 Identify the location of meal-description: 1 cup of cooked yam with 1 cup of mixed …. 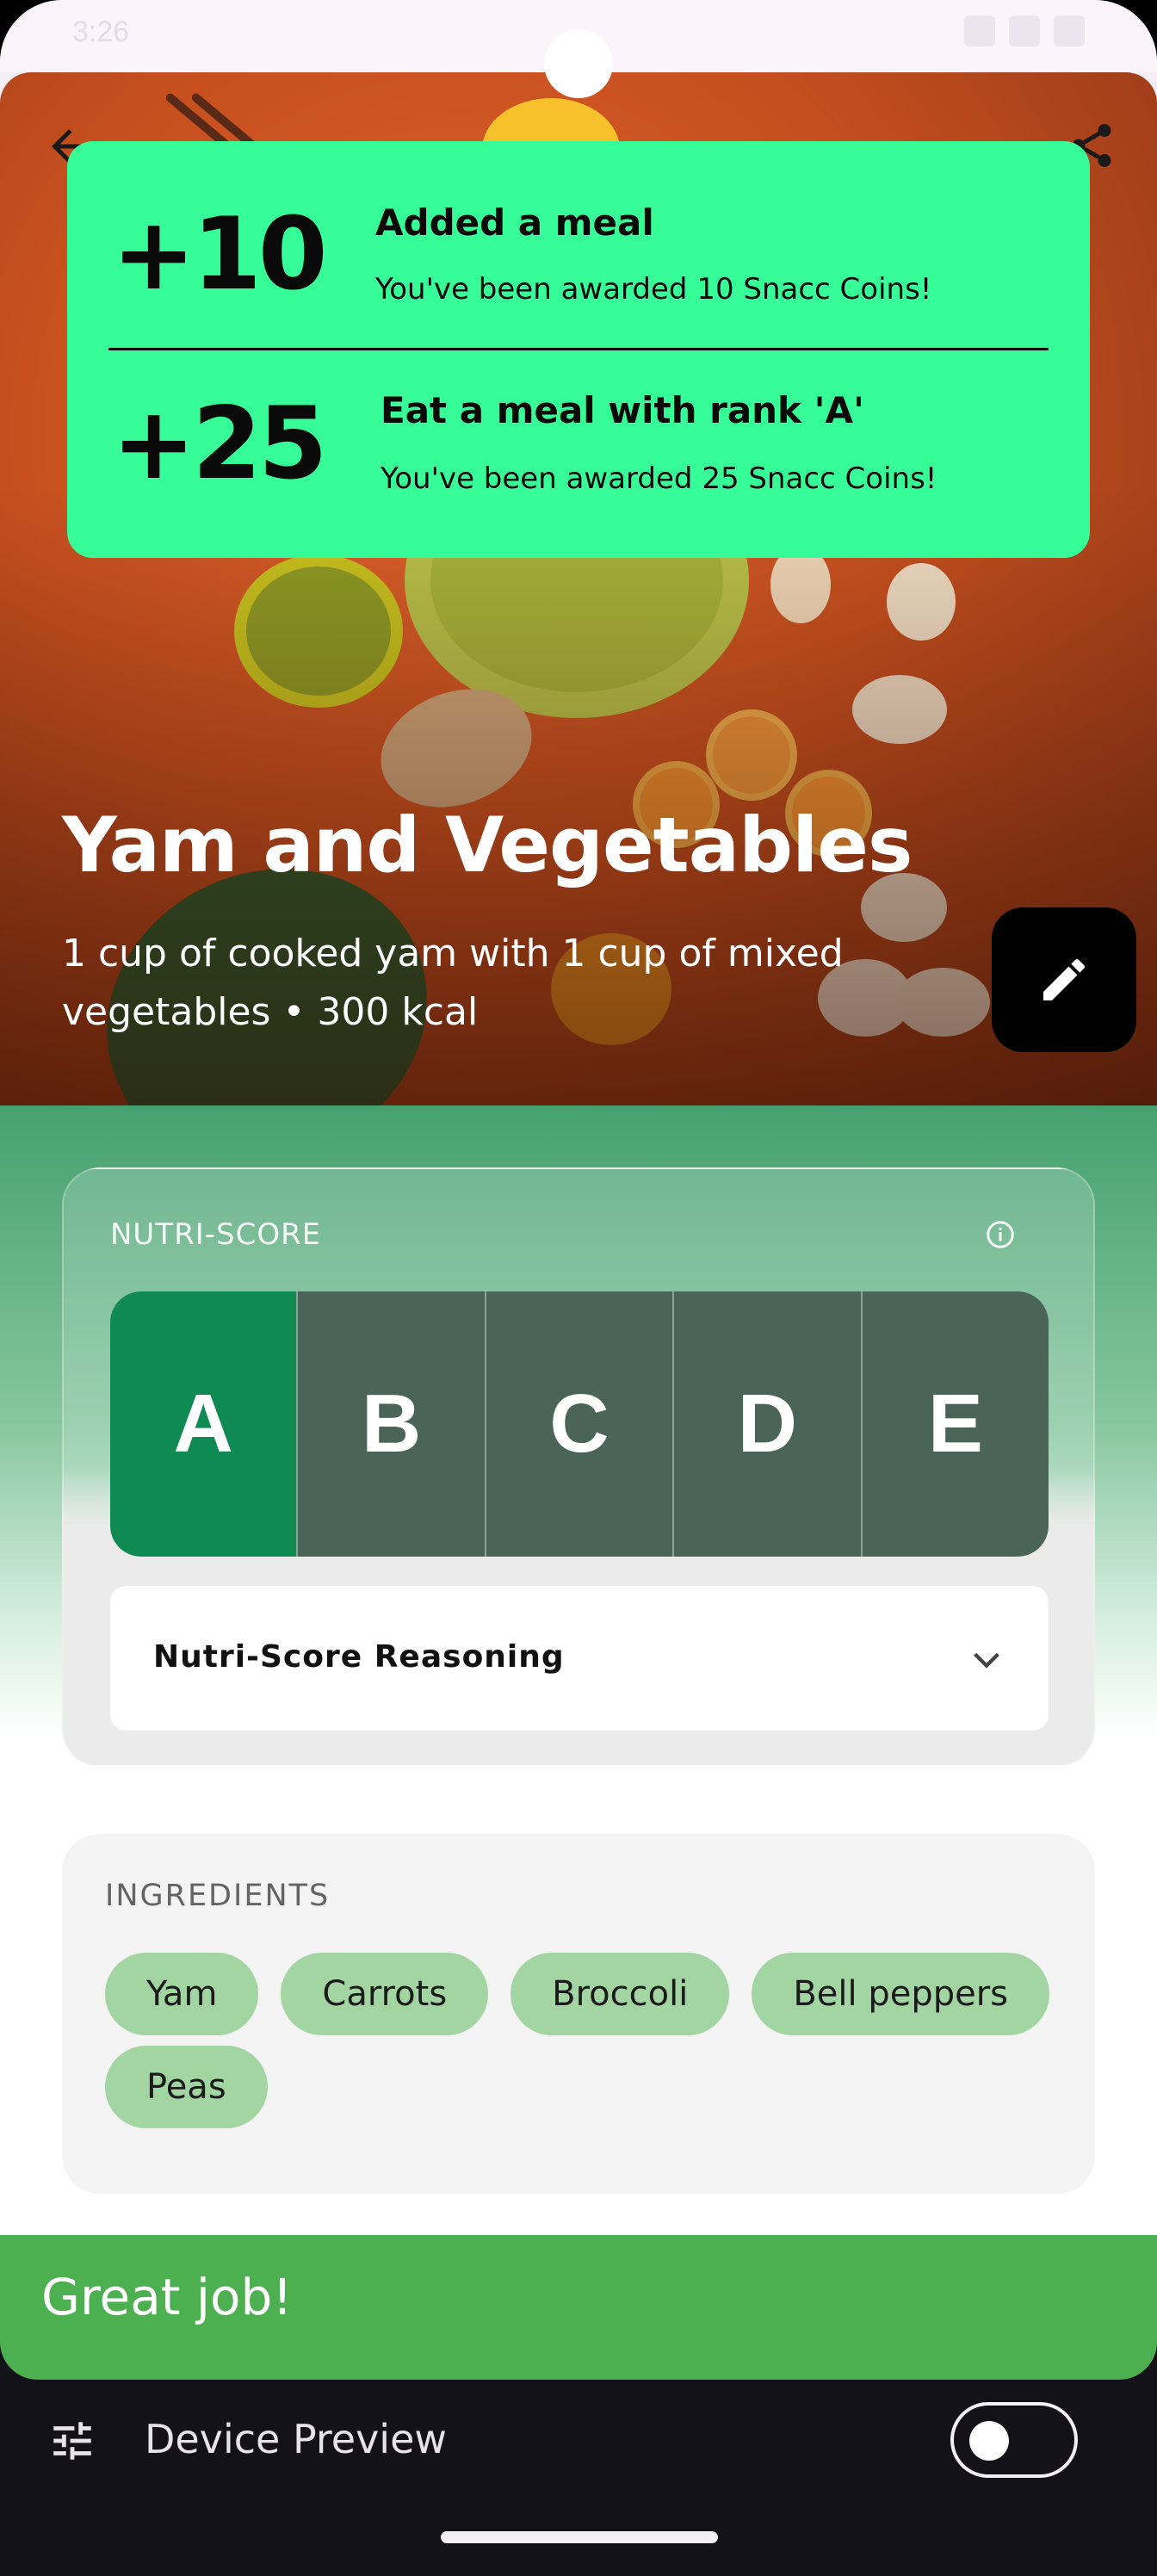
(453, 983).